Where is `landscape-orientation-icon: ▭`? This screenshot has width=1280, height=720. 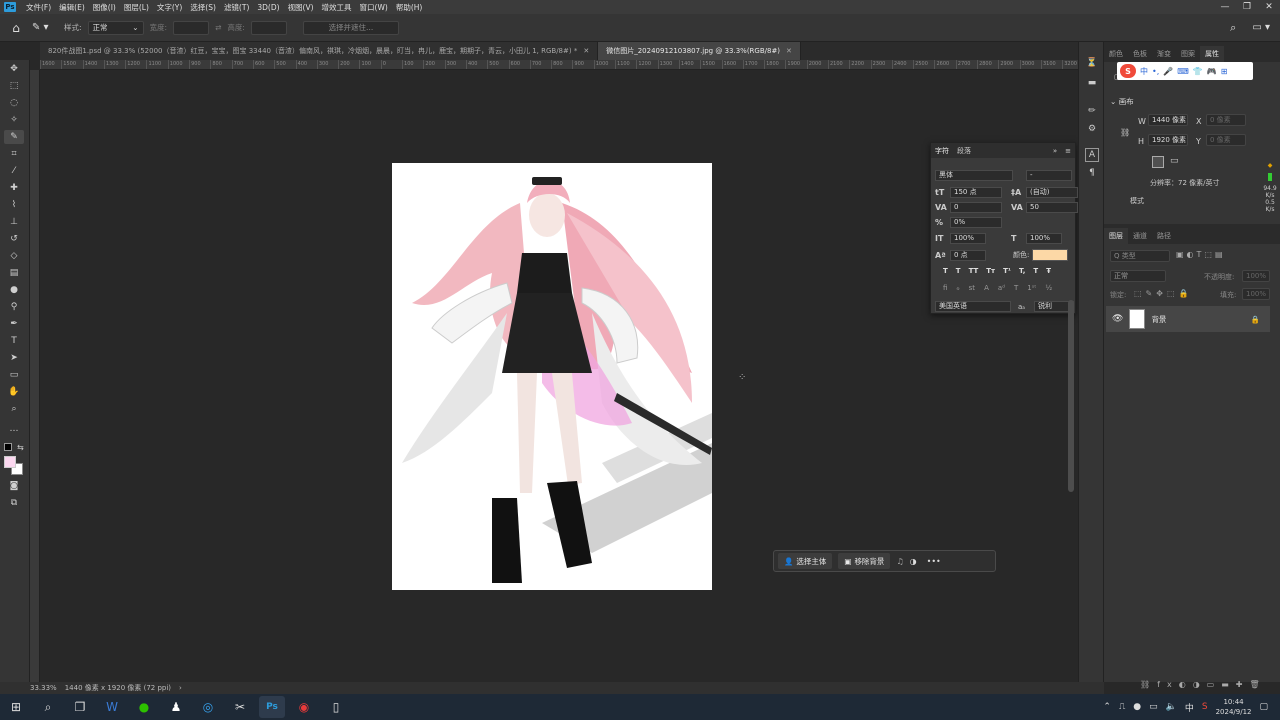
landscape-orientation-icon: ▭ is located at coordinates (1176, 162).